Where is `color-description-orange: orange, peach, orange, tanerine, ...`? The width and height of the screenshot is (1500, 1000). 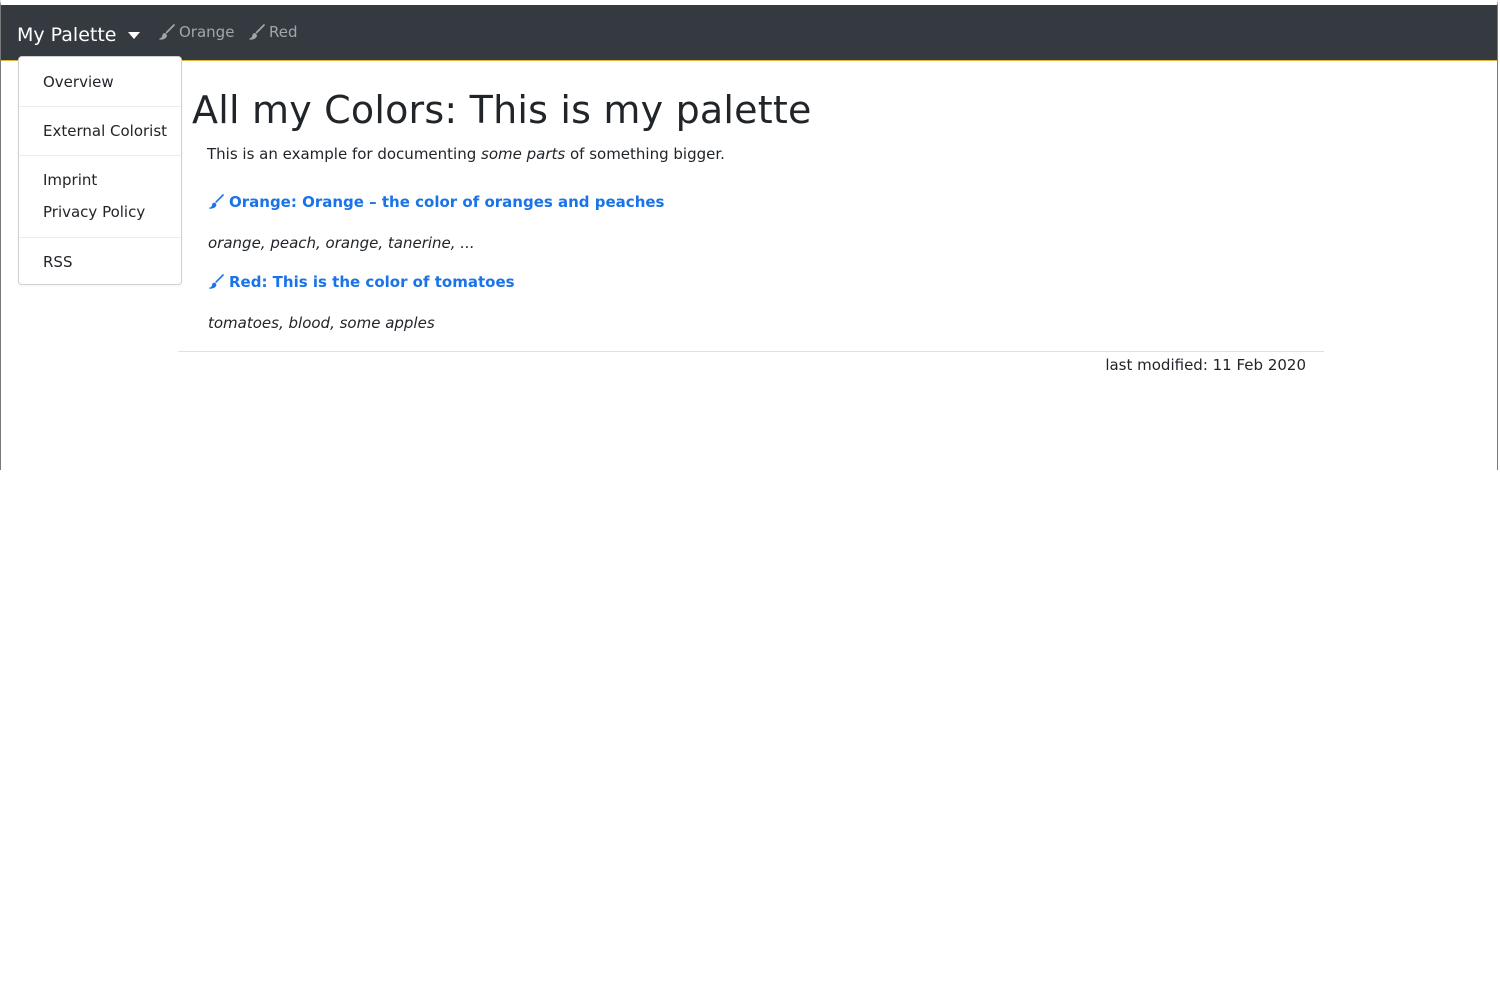 color-description-orange: orange, peach, orange, tanerine, ... is located at coordinates (341, 243).